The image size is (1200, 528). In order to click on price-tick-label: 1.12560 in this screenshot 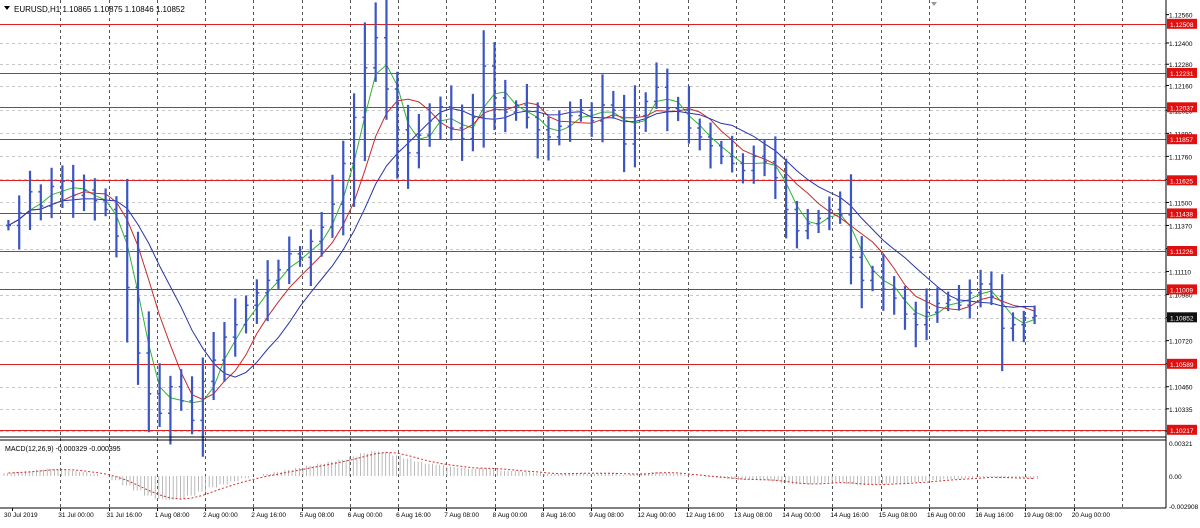, I will do `click(1181, 16)`.